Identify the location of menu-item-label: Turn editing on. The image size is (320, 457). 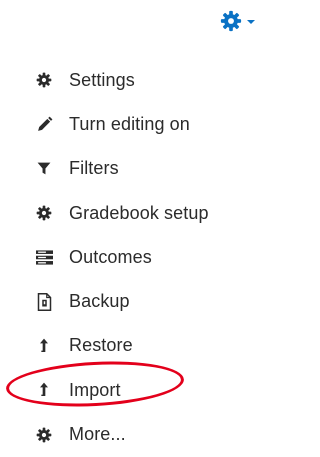
(129, 123).